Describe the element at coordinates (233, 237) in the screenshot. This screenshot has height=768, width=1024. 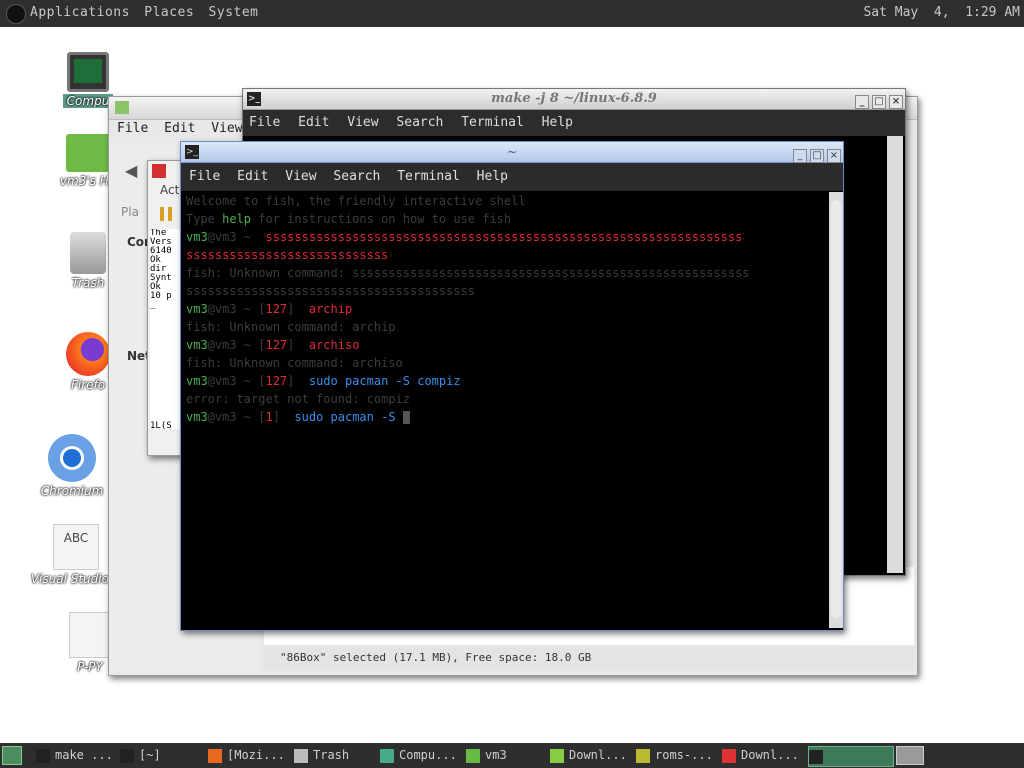
I see `terminal-text-segment: @vm3 ~` at that location.